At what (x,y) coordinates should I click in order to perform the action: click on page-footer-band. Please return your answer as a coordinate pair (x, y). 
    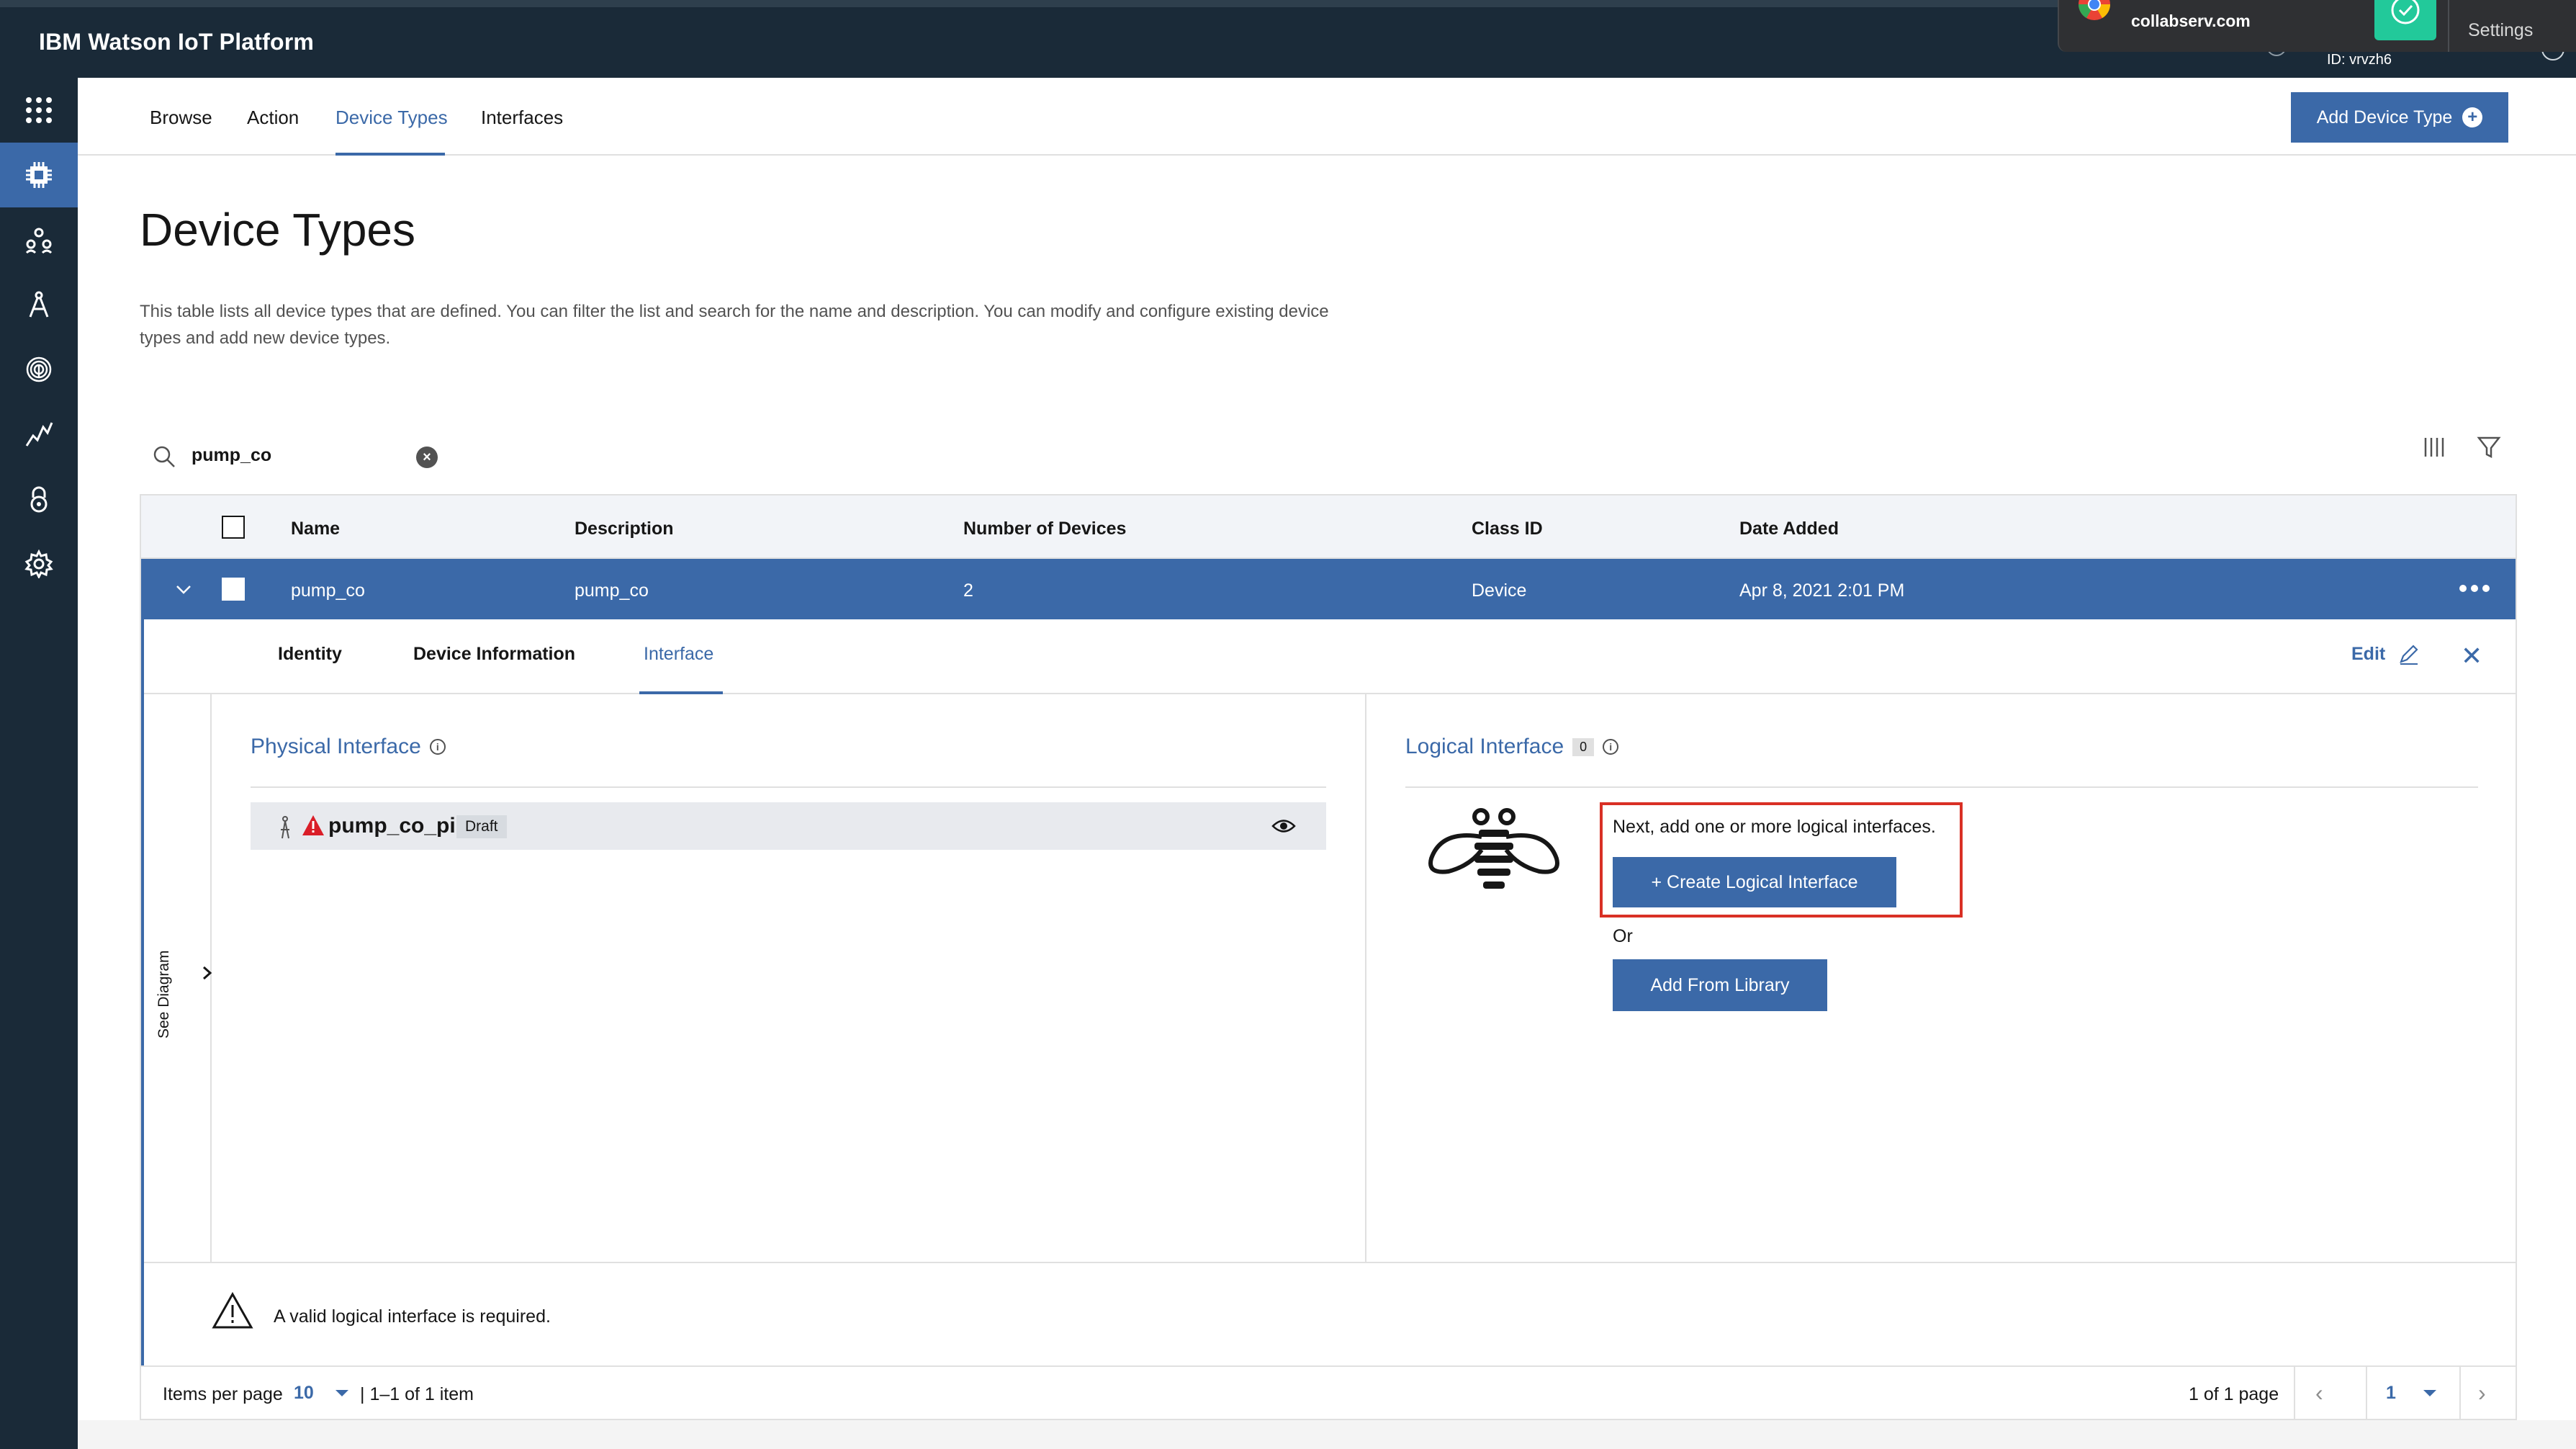
    Looking at the image, I should click on (1327, 1434).